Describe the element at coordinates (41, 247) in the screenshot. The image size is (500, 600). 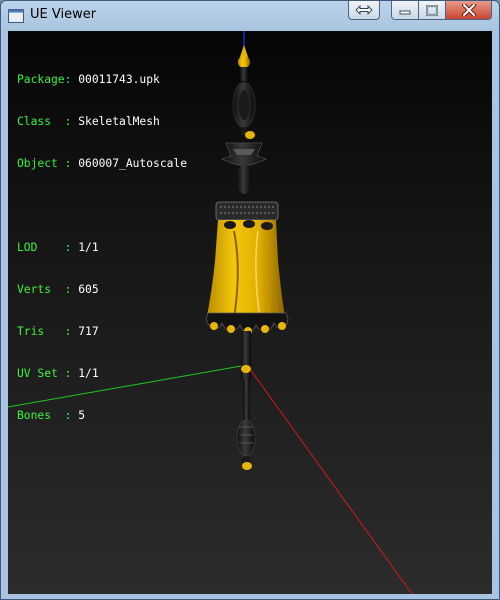
I see `info-label: LOD` at that location.